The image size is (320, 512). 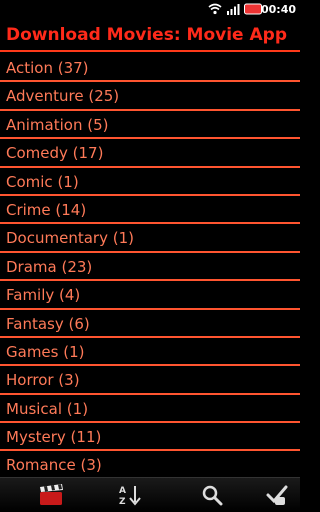 I want to click on sort-button: A Z, so click(x=130, y=495).